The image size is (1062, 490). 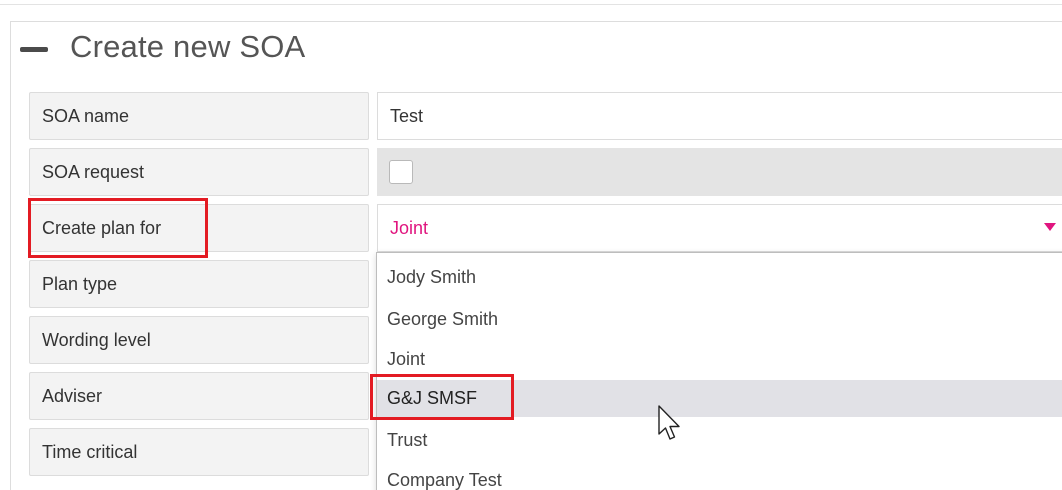 What do you see at coordinates (719, 228) in the screenshot?
I see `create-plan-for-select: Joint` at bounding box center [719, 228].